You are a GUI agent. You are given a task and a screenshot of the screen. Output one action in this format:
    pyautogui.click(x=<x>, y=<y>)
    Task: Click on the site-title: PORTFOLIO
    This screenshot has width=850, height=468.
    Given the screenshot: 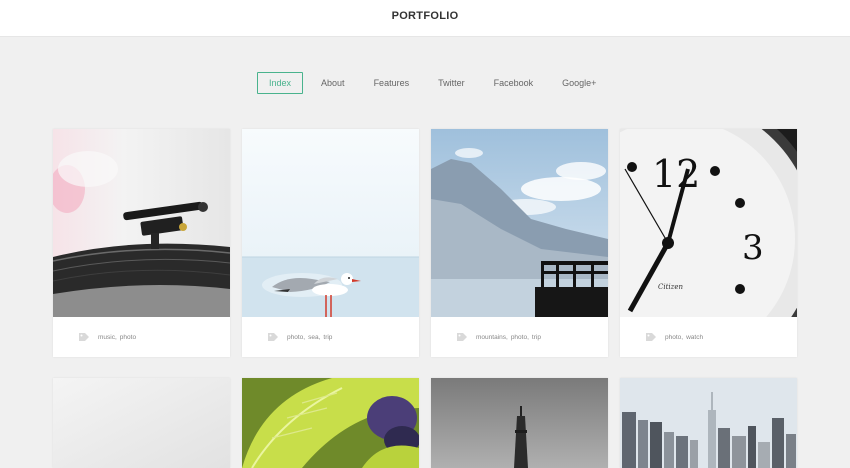 What is the action you would take?
    pyautogui.click(x=425, y=16)
    